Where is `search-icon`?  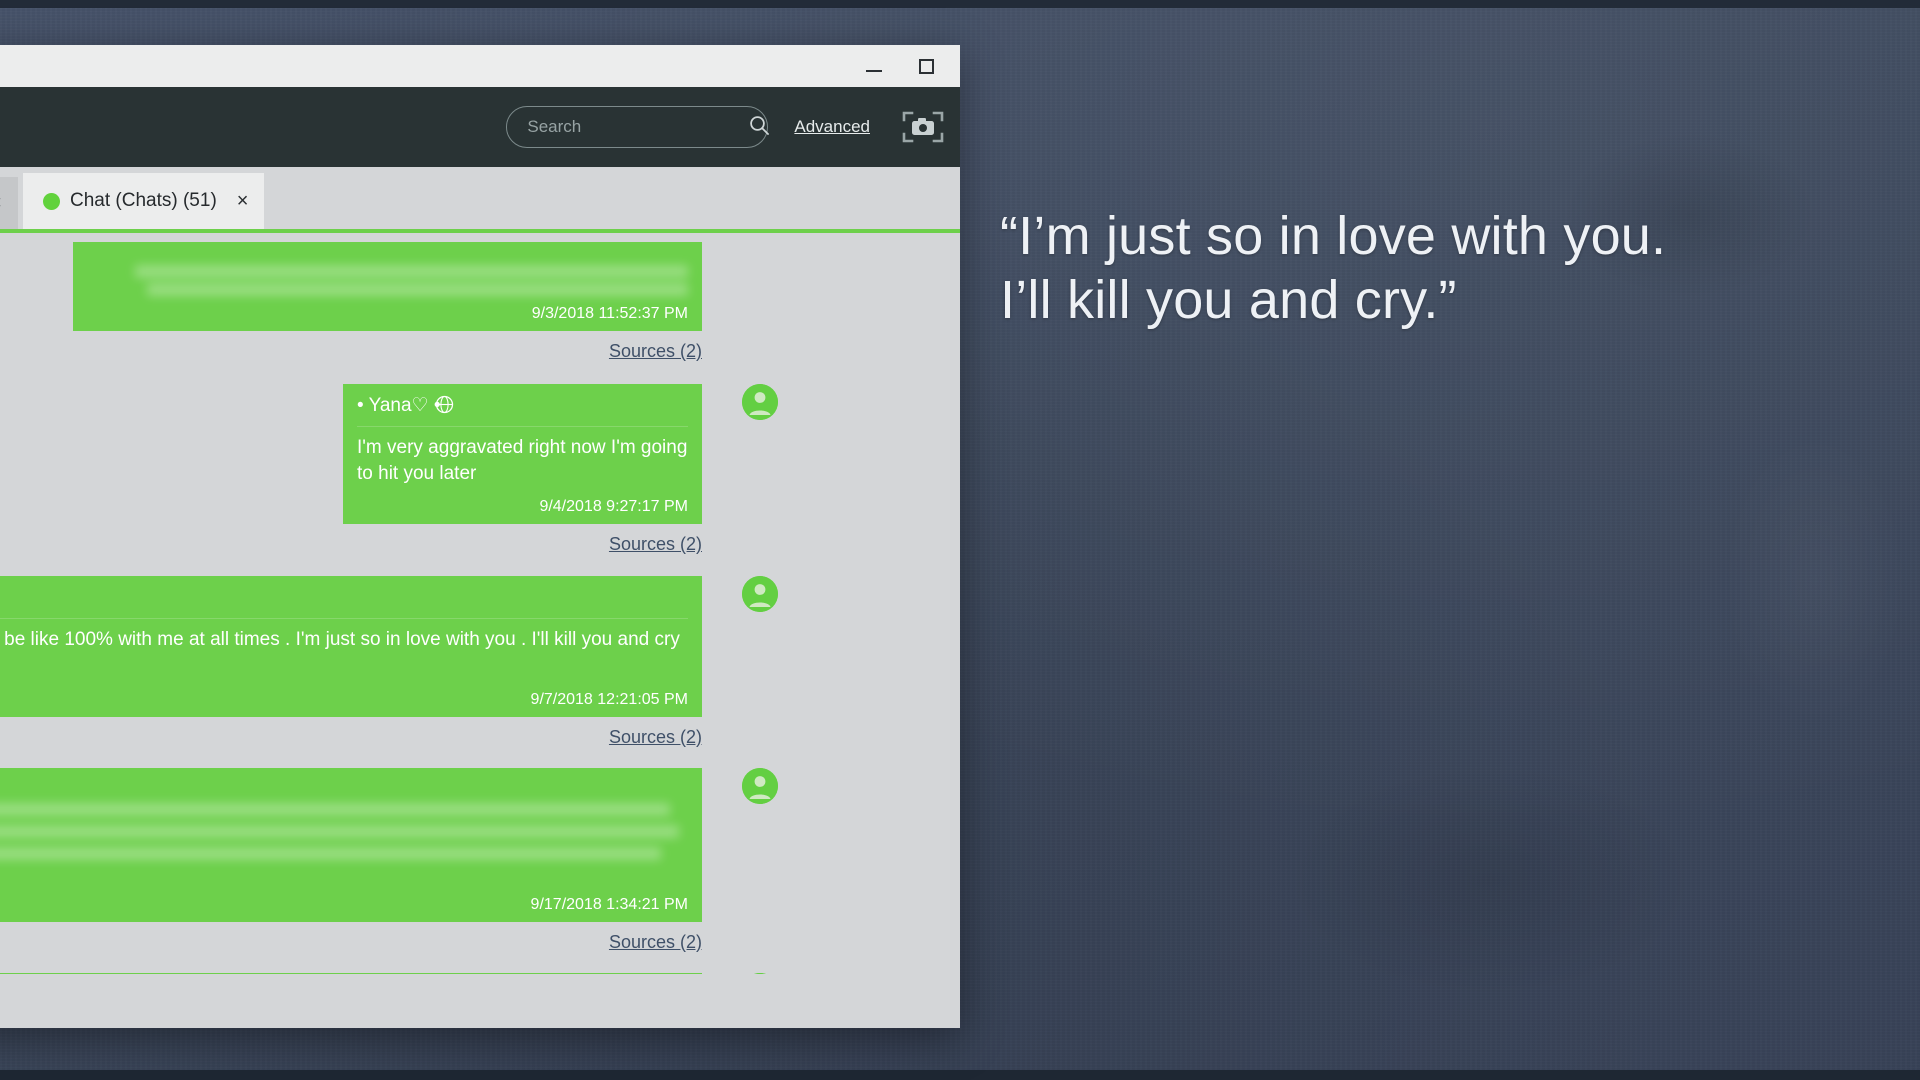 search-icon is located at coordinates (759, 127).